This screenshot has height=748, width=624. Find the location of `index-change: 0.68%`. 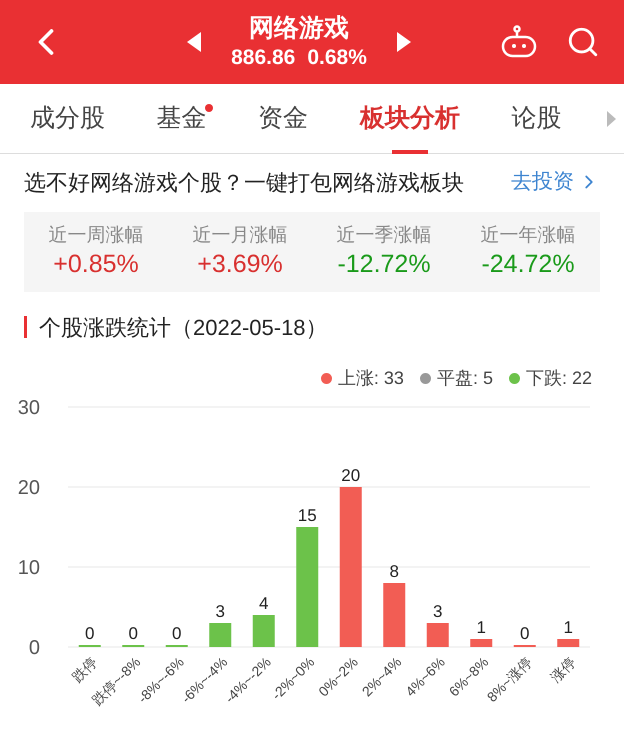

index-change: 0.68% is located at coordinates (337, 58).